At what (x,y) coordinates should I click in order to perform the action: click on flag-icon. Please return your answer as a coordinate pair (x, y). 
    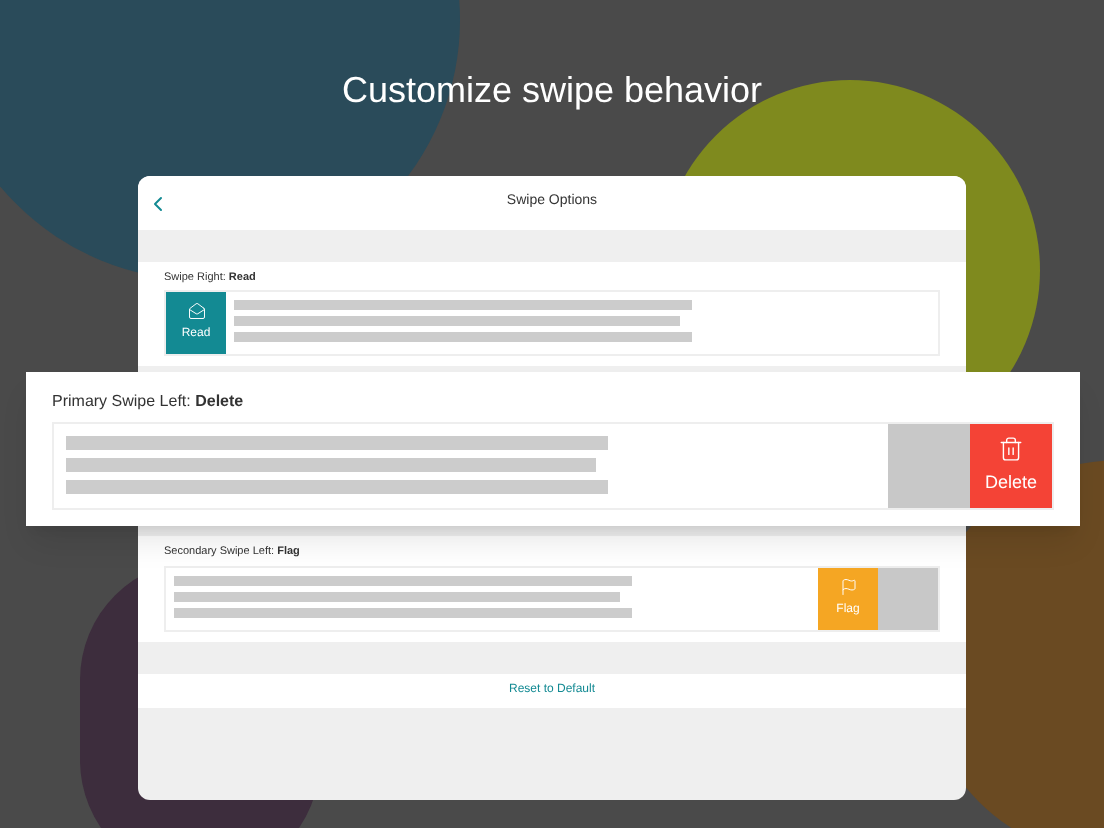
    Looking at the image, I should click on (848, 586).